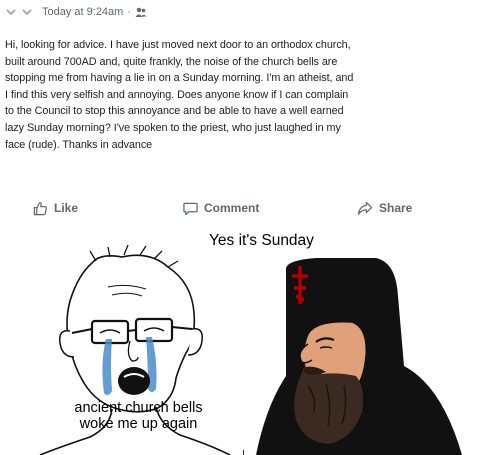 The width and height of the screenshot is (481, 455). I want to click on share-label: Share, so click(396, 208).